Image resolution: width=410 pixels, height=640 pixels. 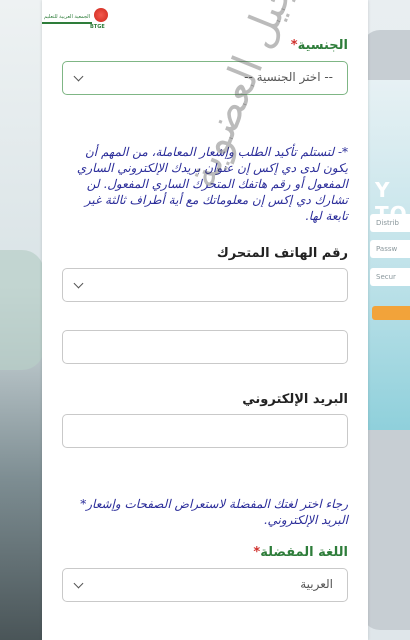 I want to click on logo: الجمعية العربية للتعليم BTGE, so click(x=77, y=19).